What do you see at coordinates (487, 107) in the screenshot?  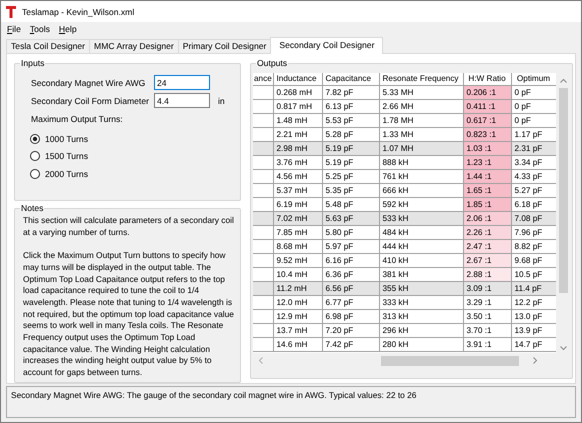 I see `table-cell: 0.411 :1` at bounding box center [487, 107].